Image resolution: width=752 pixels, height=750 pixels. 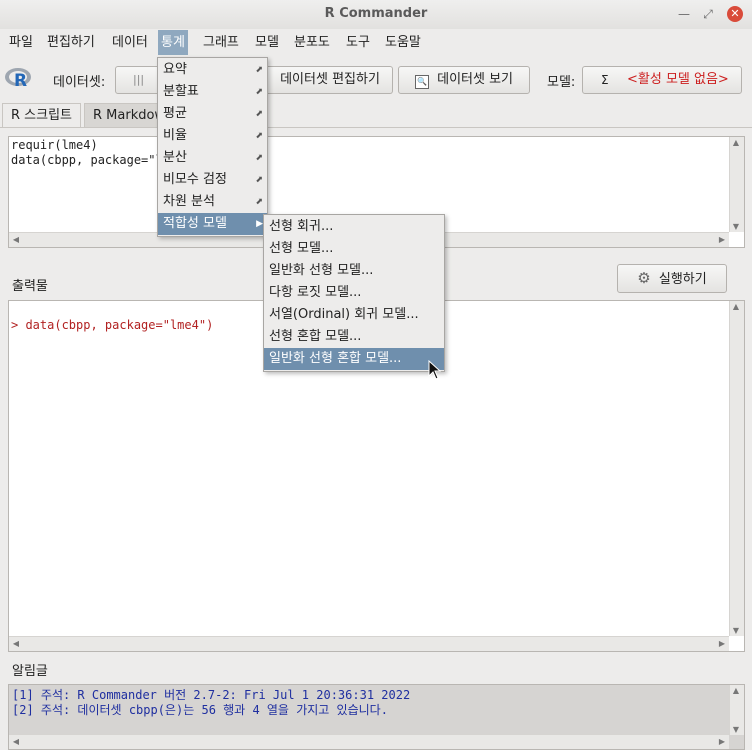 I want to click on messages-vertical-scrollbar: ▲ ▼, so click(x=736, y=710).